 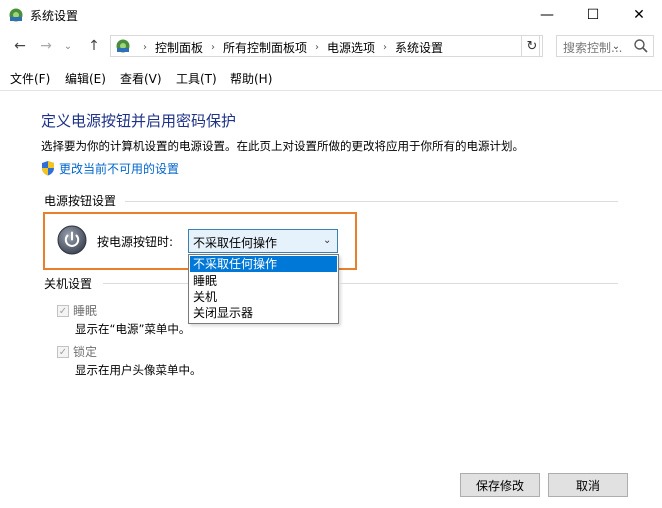 I want to click on lock-checkbox-label: 锁定, so click(x=85, y=352).